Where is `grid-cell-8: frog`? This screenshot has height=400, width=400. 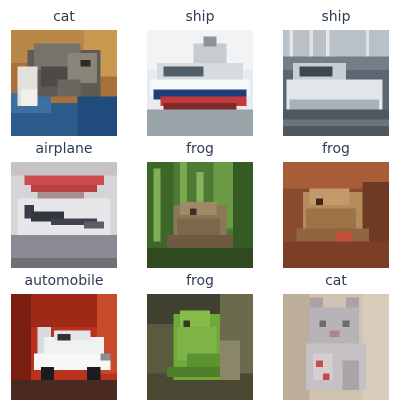
grid-cell-8: frog is located at coordinates (200, 332).